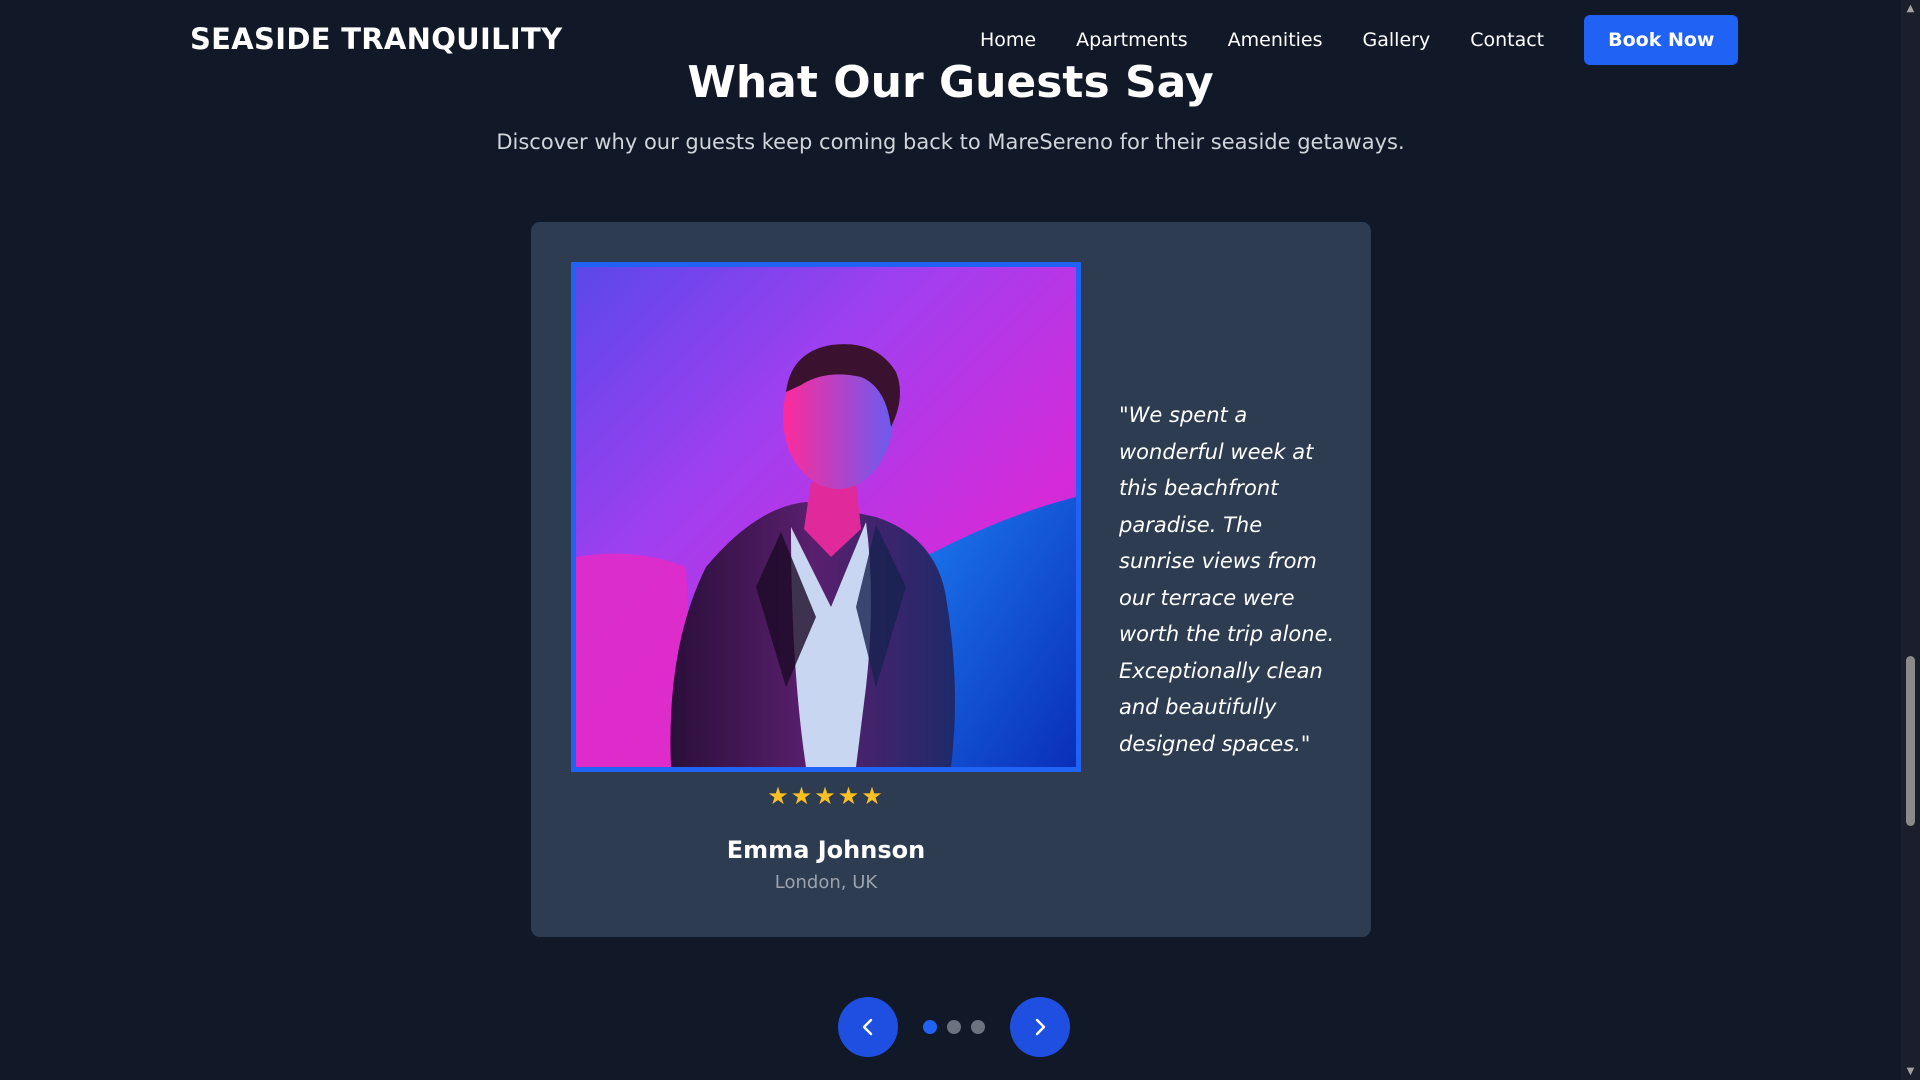 The image size is (1920, 1080). What do you see at coordinates (1910, 540) in the screenshot?
I see `page-scrollbar: ▲ ▼` at bounding box center [1910, 540].